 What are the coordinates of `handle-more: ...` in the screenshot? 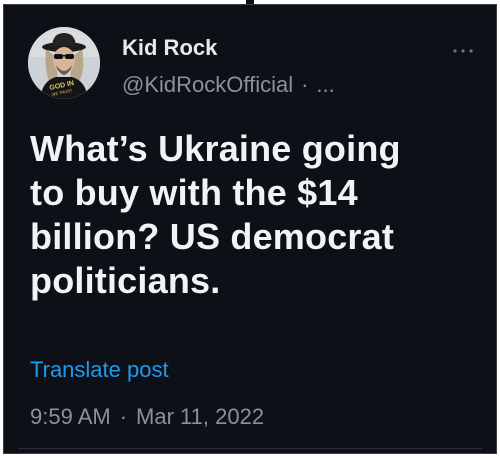 It's located at (325, 84).